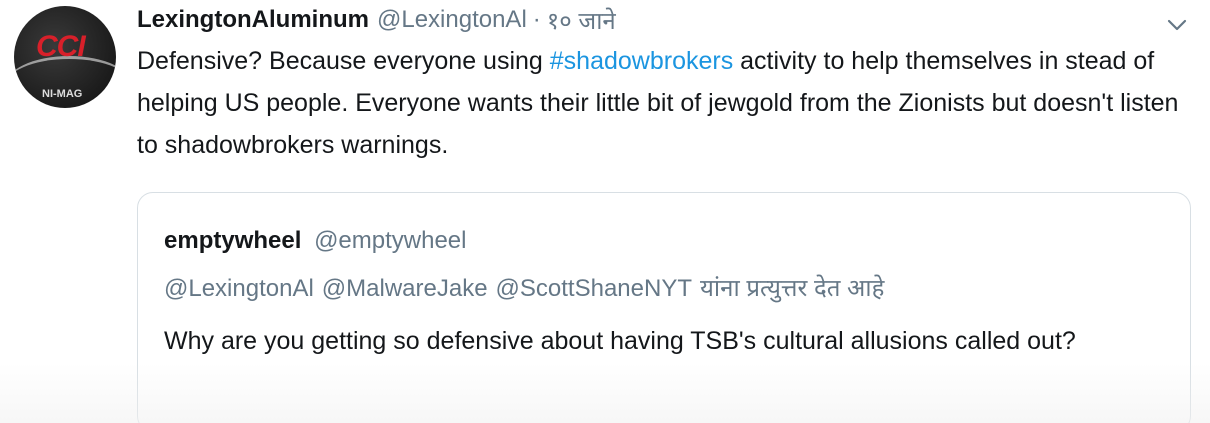  What do you see at coordinates (405, 288) in the screenshot?
I see `mention-link: @MalwareJake` at bounding box center [405, 288].